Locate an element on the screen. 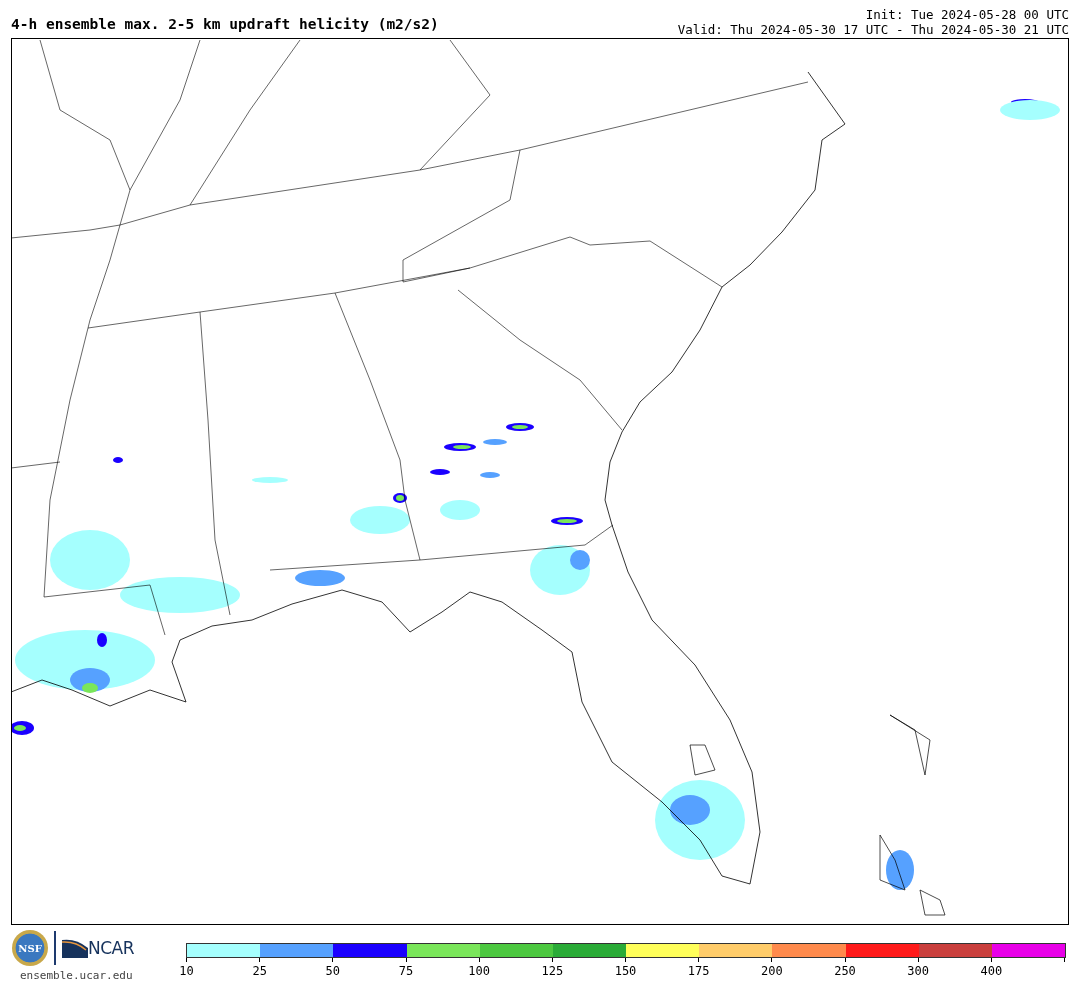  scale-label: 125 is located at coordinates (552, 971).